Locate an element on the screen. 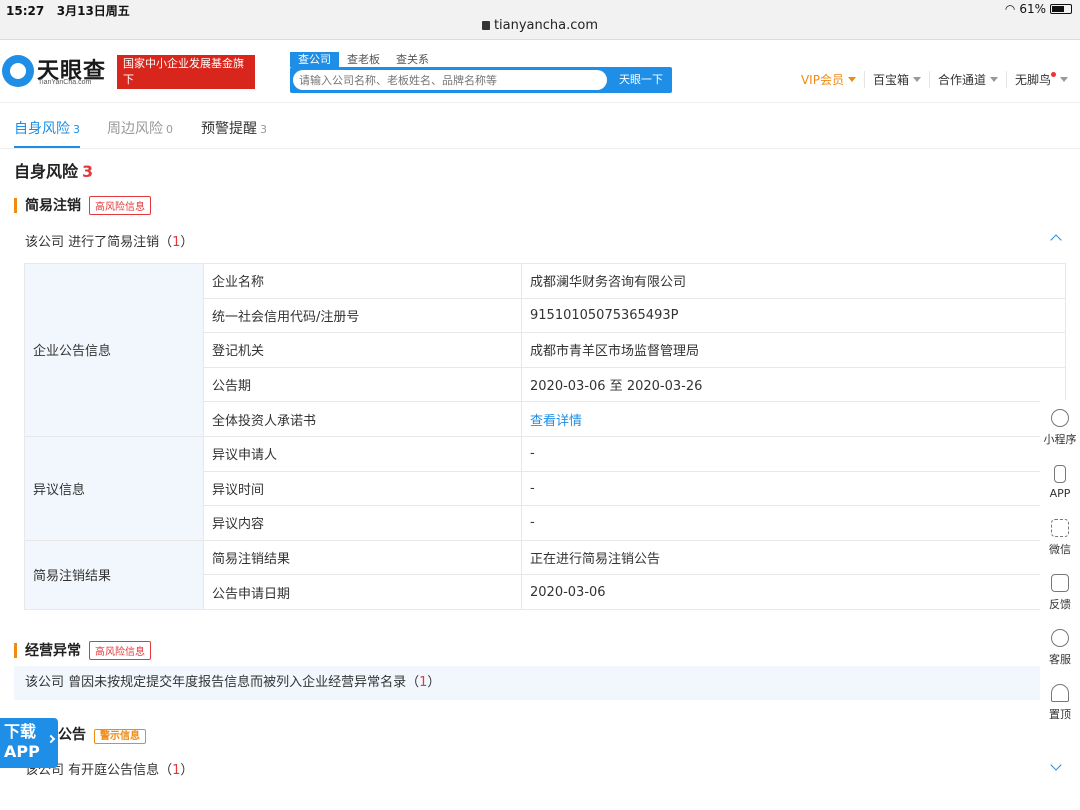 The image size is (1080, 810). sidebar-feedback: 反馈 is located at coordinates (1060, 592).